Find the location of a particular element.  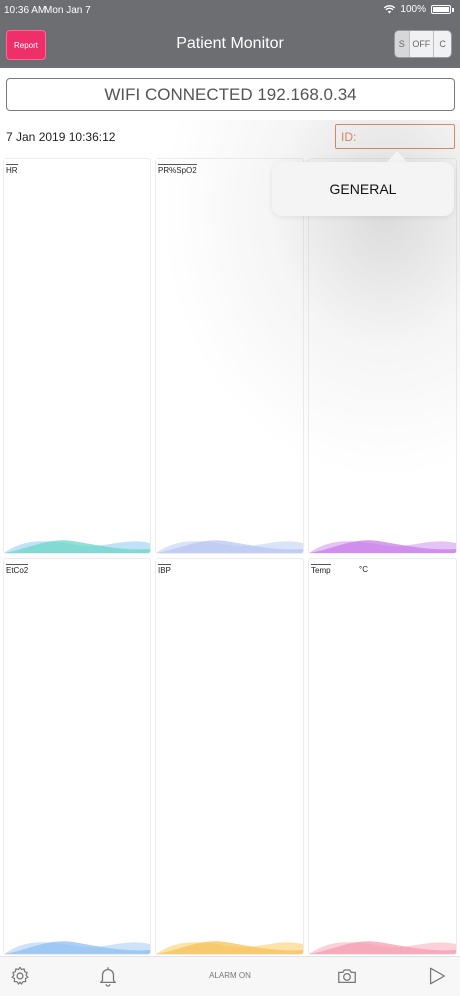

page-title: Patient Monitor is located at coordinates (230, 43).